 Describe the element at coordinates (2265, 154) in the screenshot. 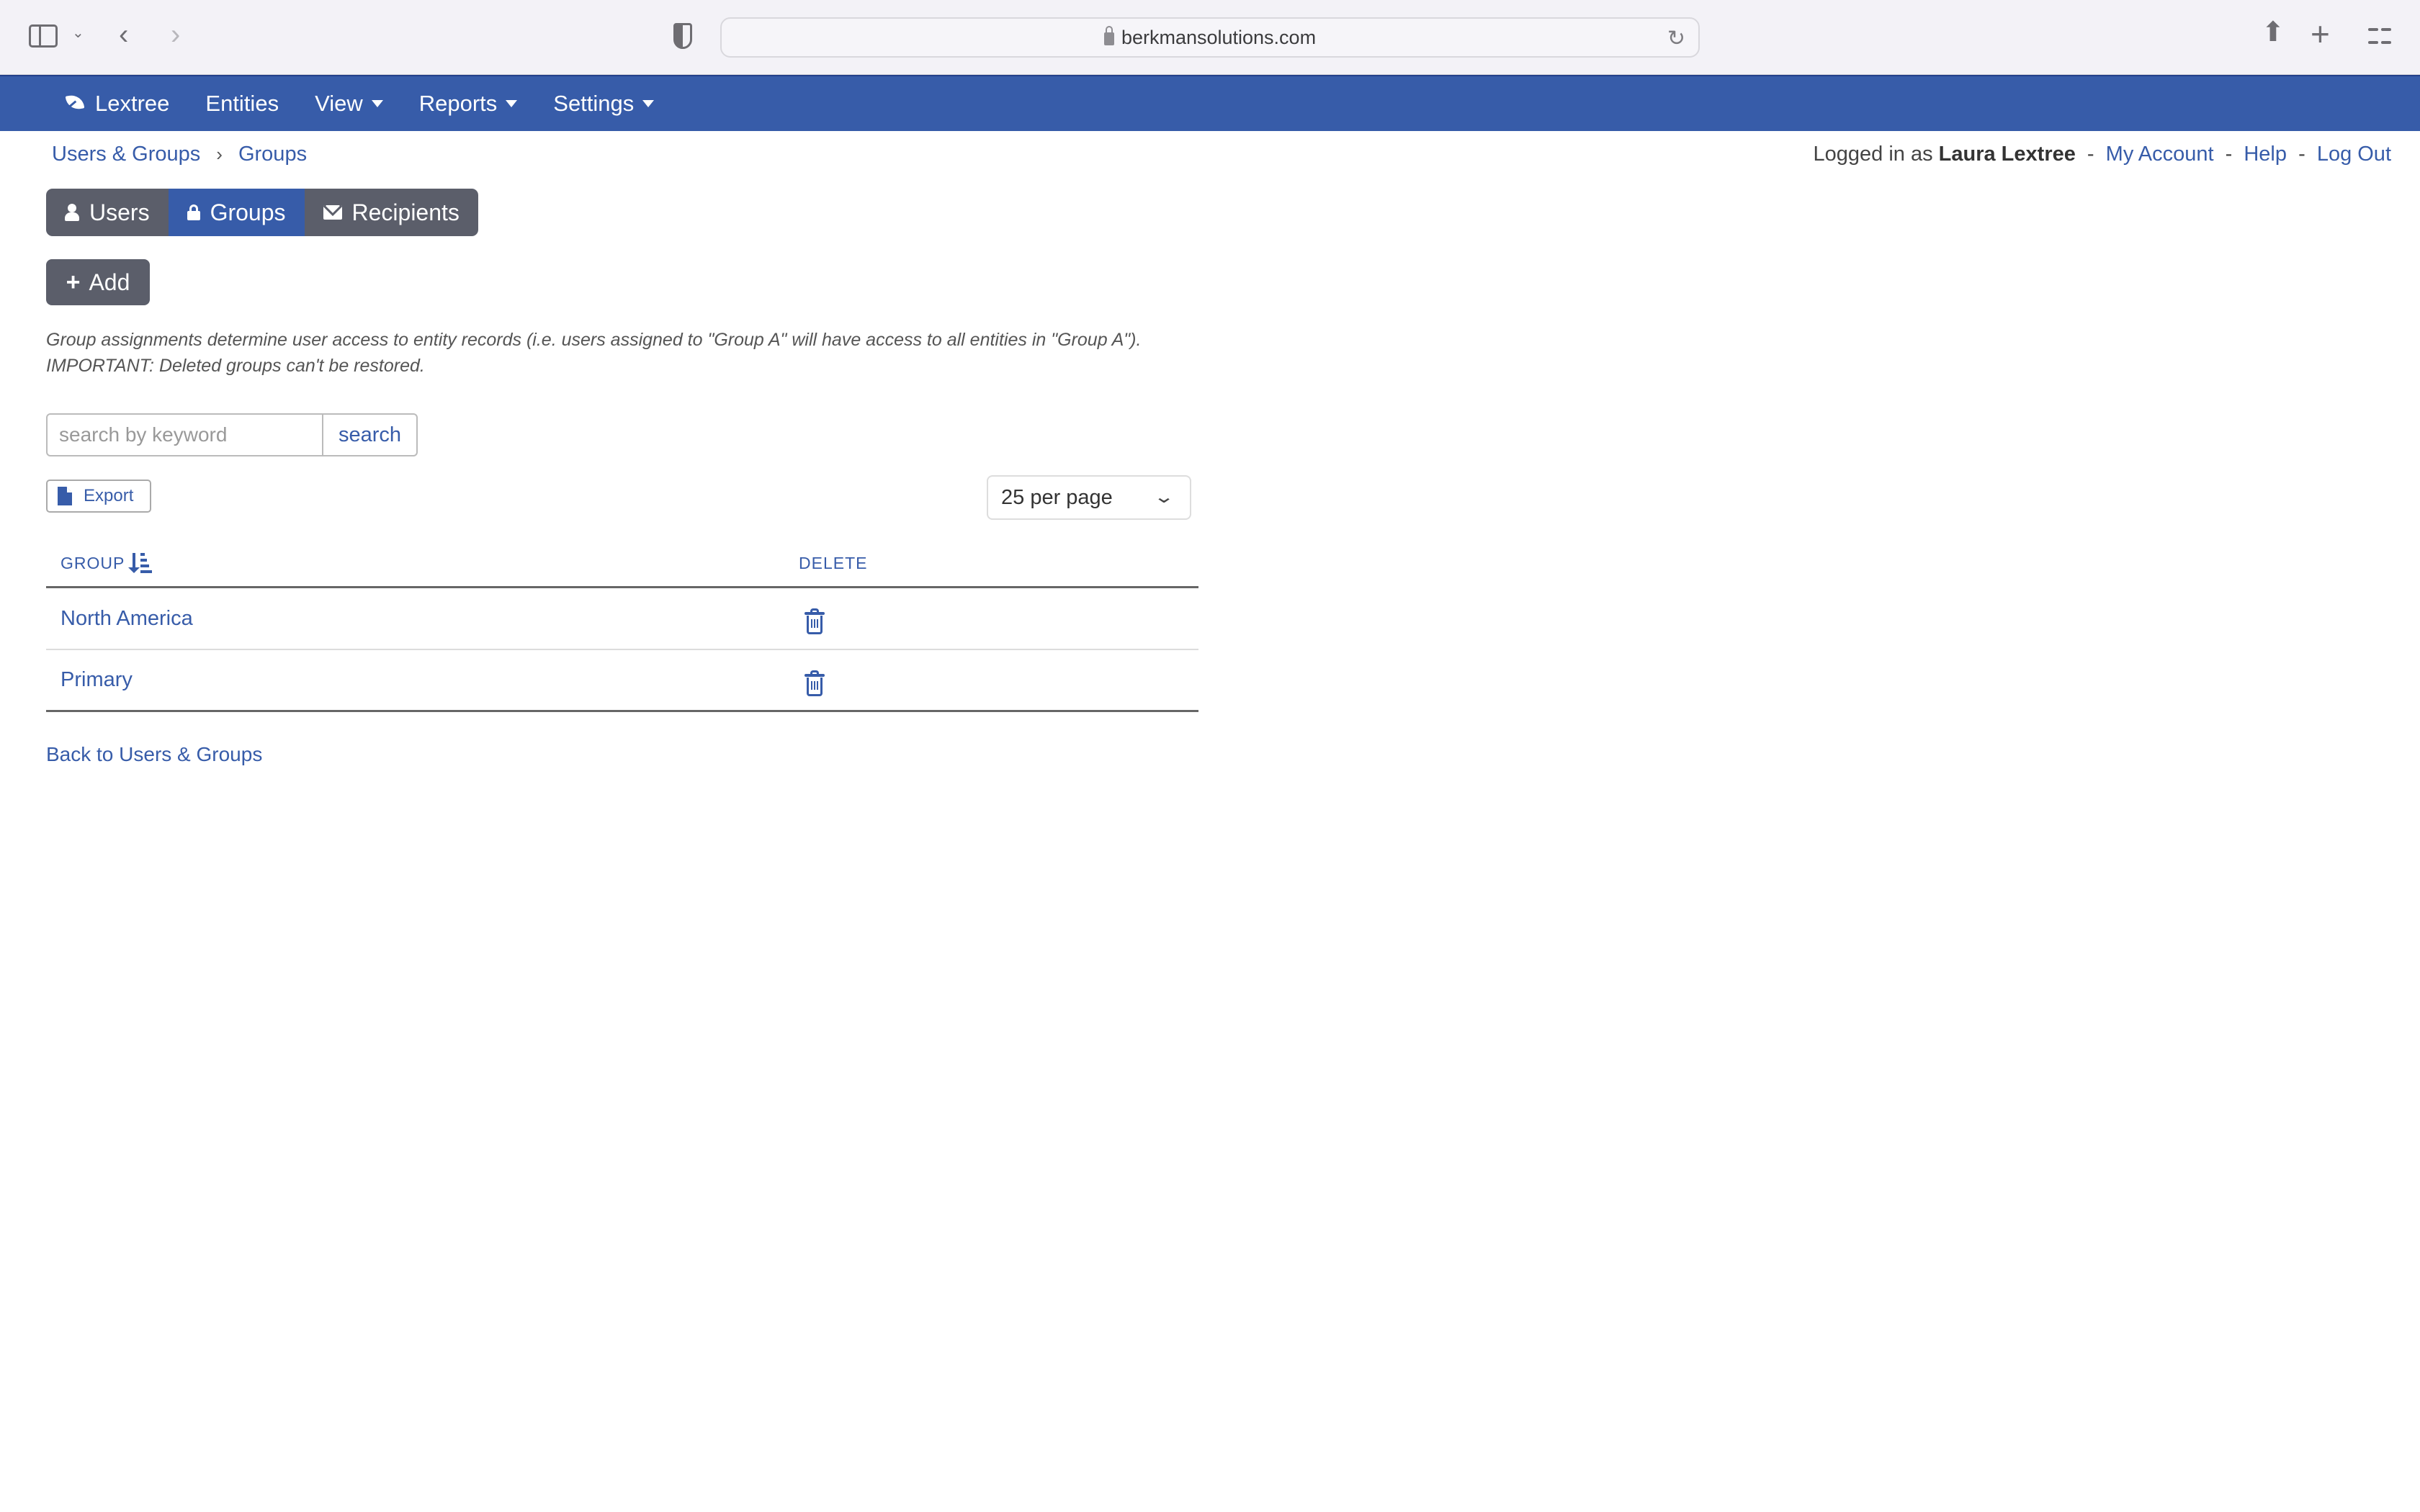

I see `help-link: Help` at that location.